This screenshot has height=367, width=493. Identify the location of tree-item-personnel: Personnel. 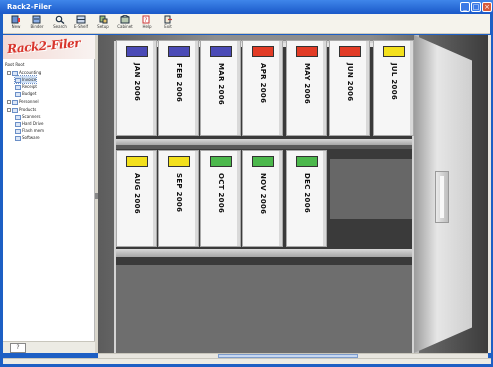
(23, 101).